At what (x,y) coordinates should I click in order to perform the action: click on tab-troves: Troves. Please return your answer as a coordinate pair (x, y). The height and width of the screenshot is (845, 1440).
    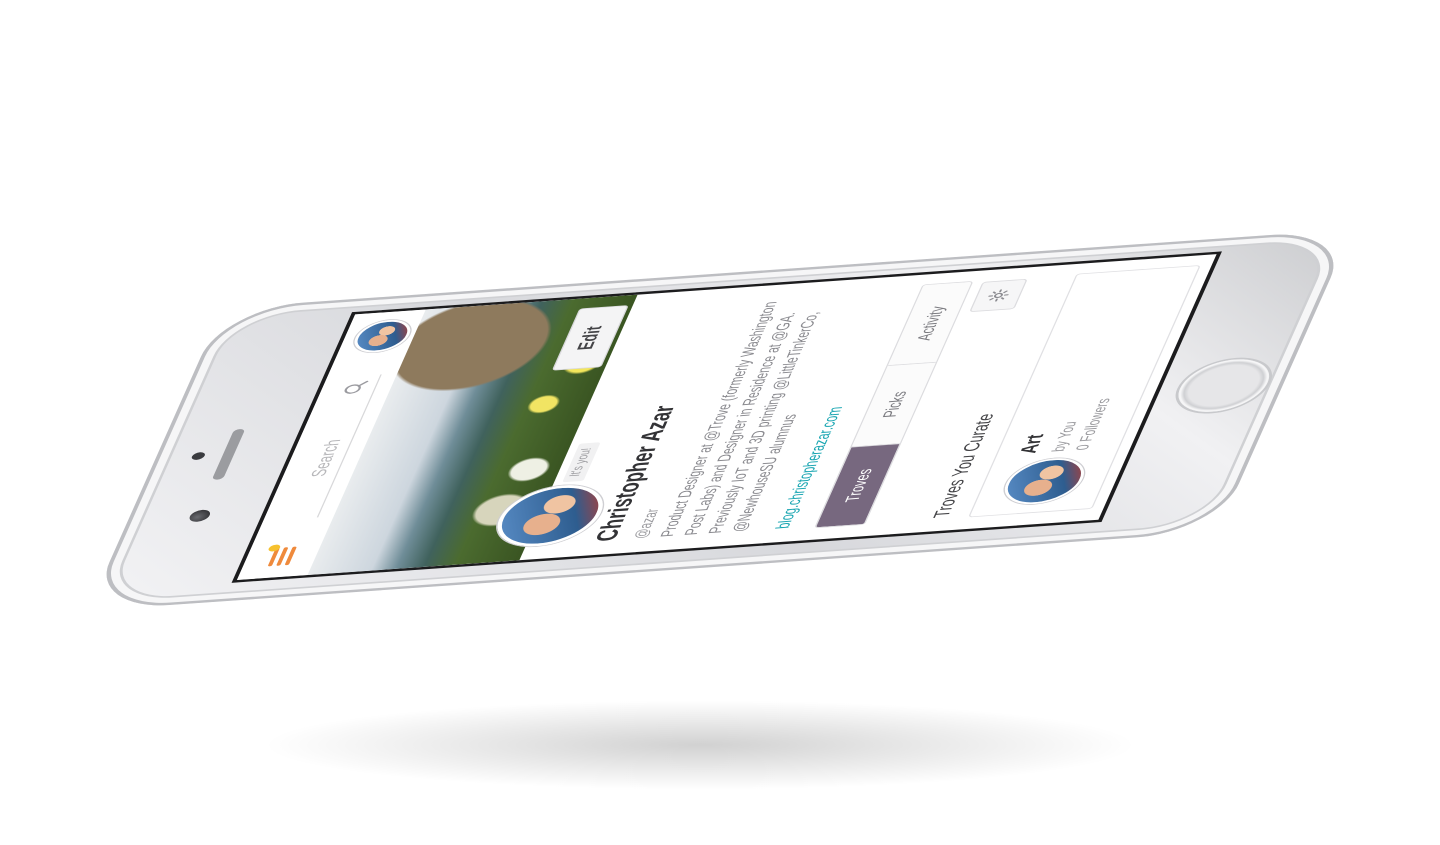
    Looking at the image, I should click on (857, 485).